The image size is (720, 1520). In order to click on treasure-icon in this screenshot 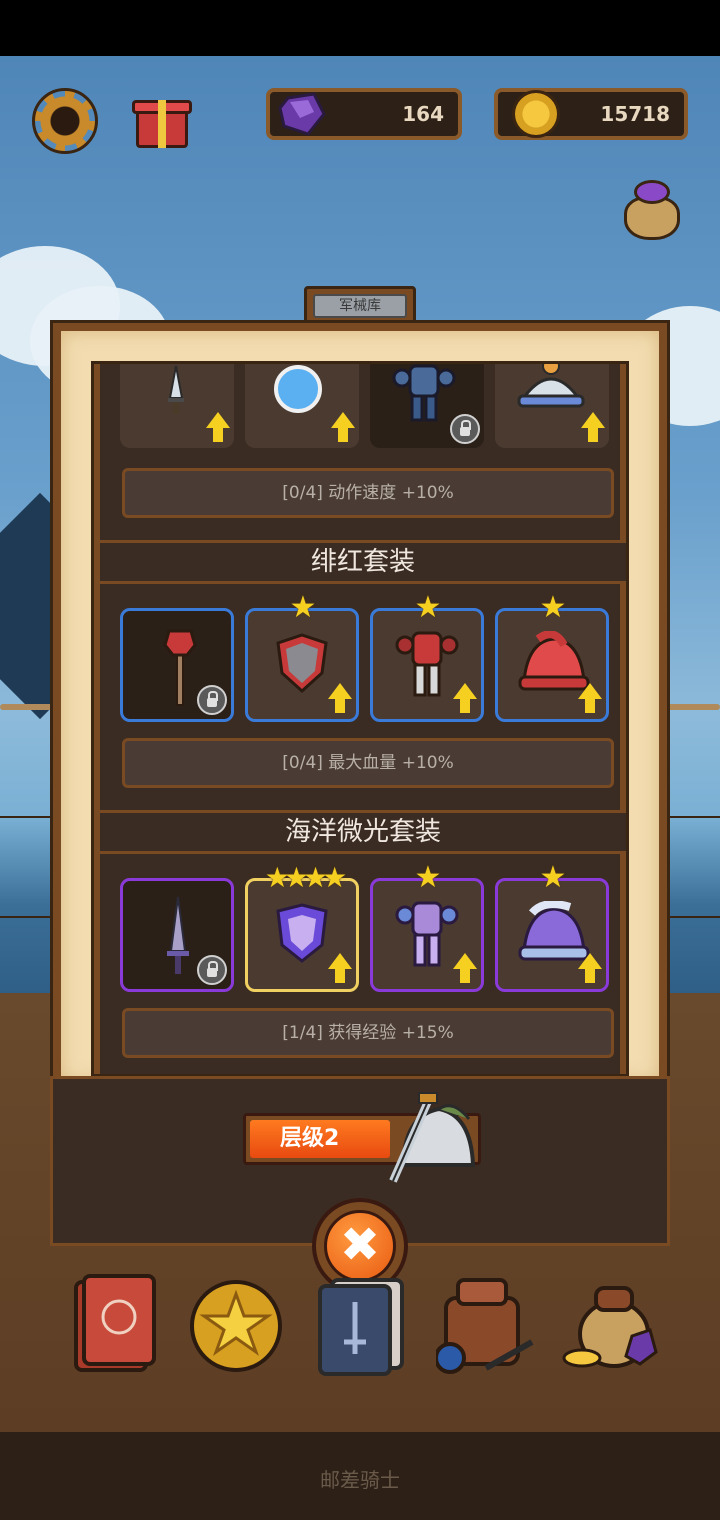, I will do `click(612, 1324)`.